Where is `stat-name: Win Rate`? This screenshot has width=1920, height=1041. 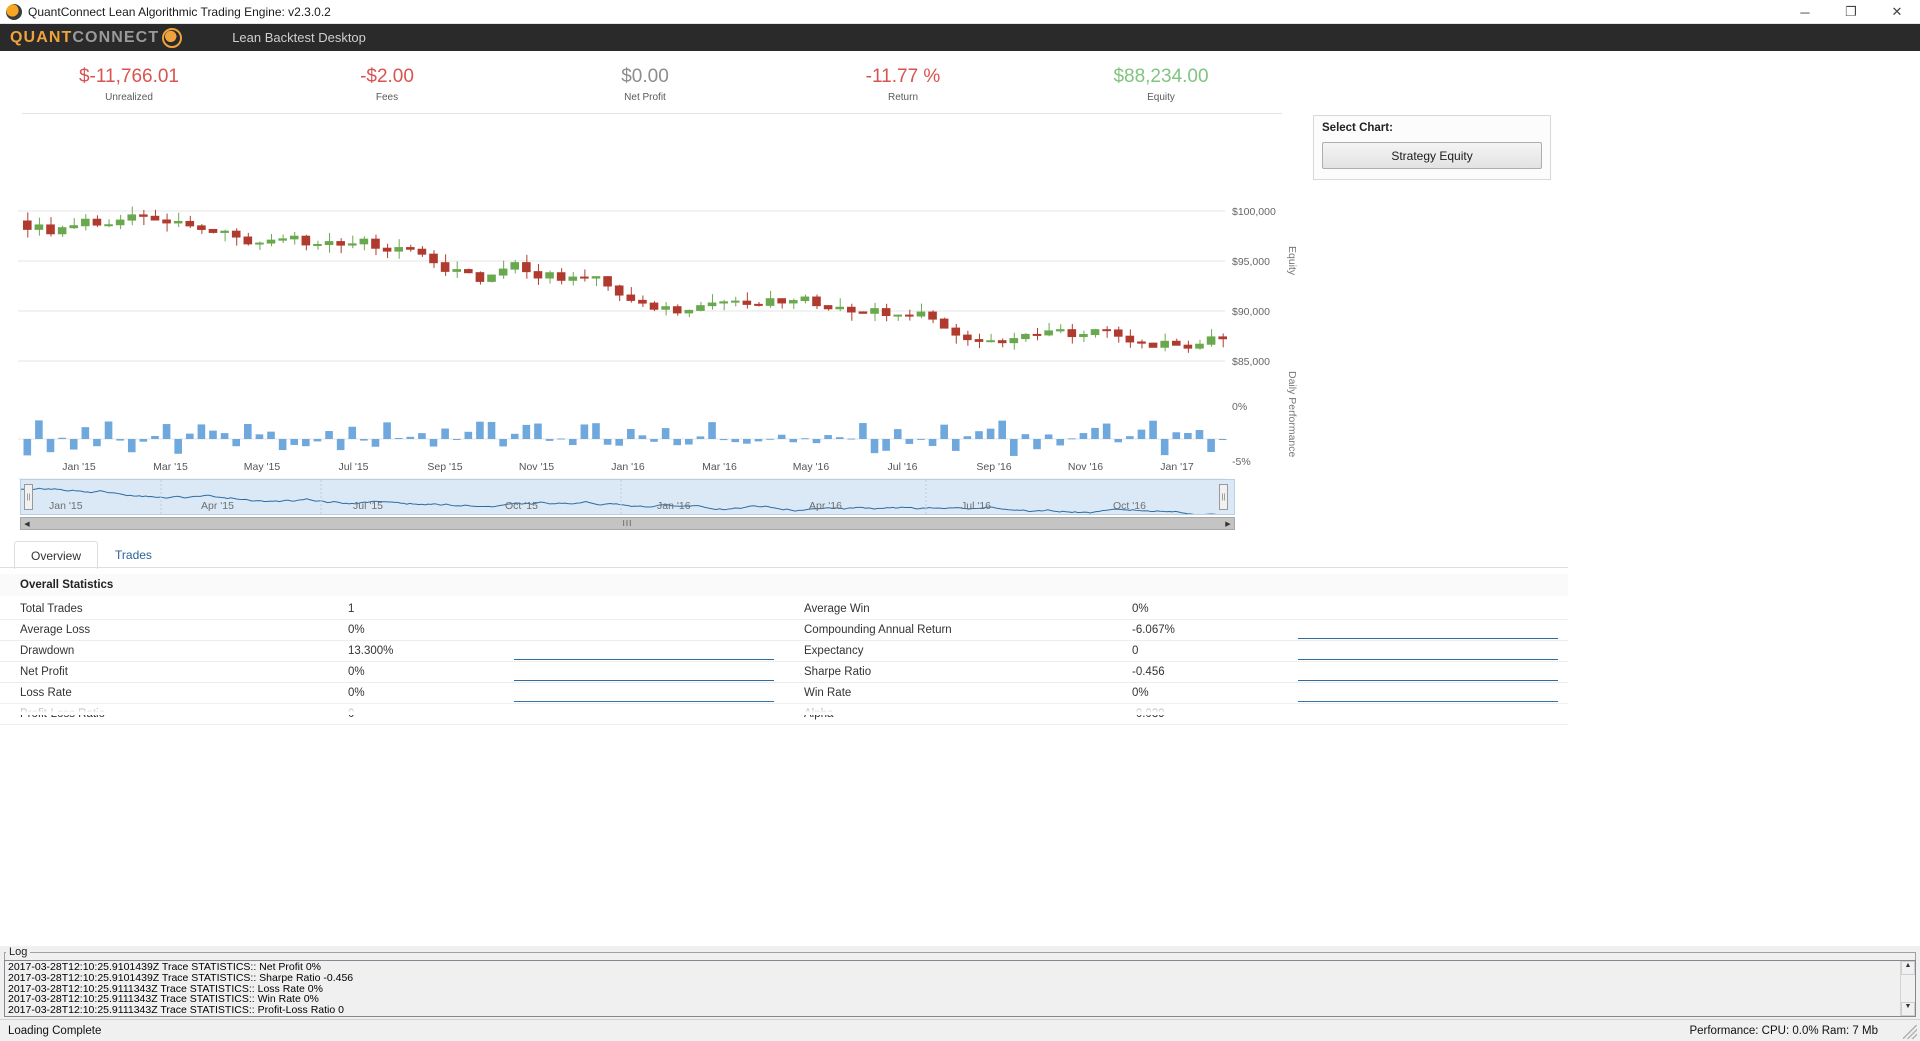
stat-name: Win Rate is located at coordinates (828, 693).